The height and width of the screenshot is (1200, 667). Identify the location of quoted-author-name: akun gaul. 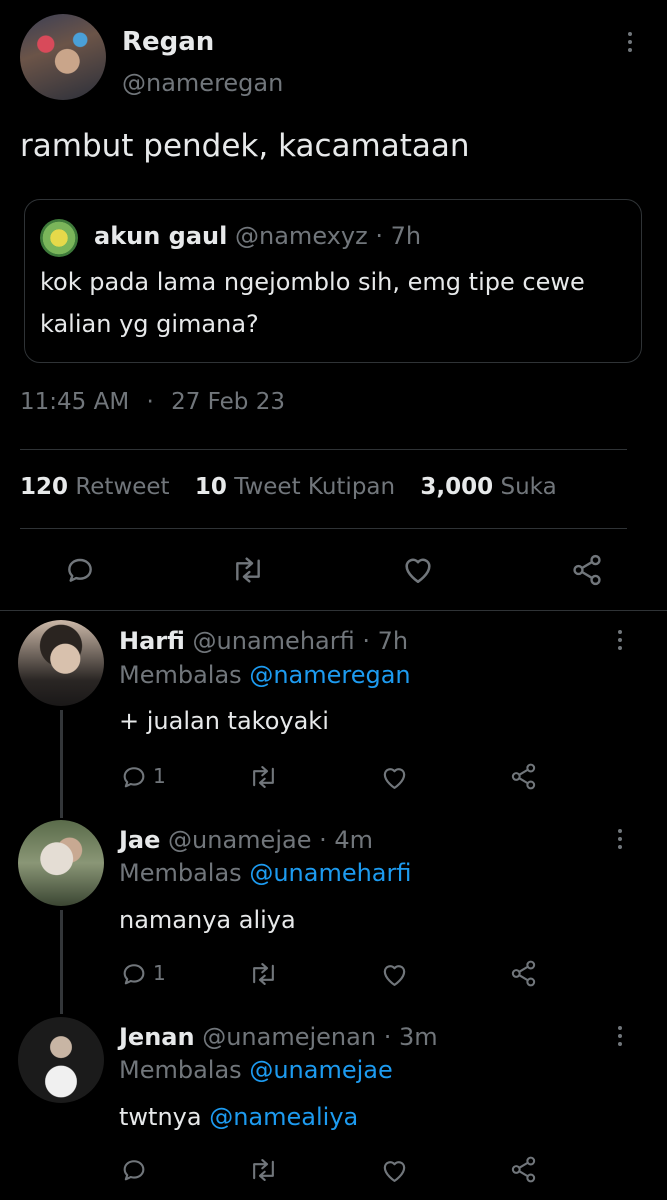
(161, 236).